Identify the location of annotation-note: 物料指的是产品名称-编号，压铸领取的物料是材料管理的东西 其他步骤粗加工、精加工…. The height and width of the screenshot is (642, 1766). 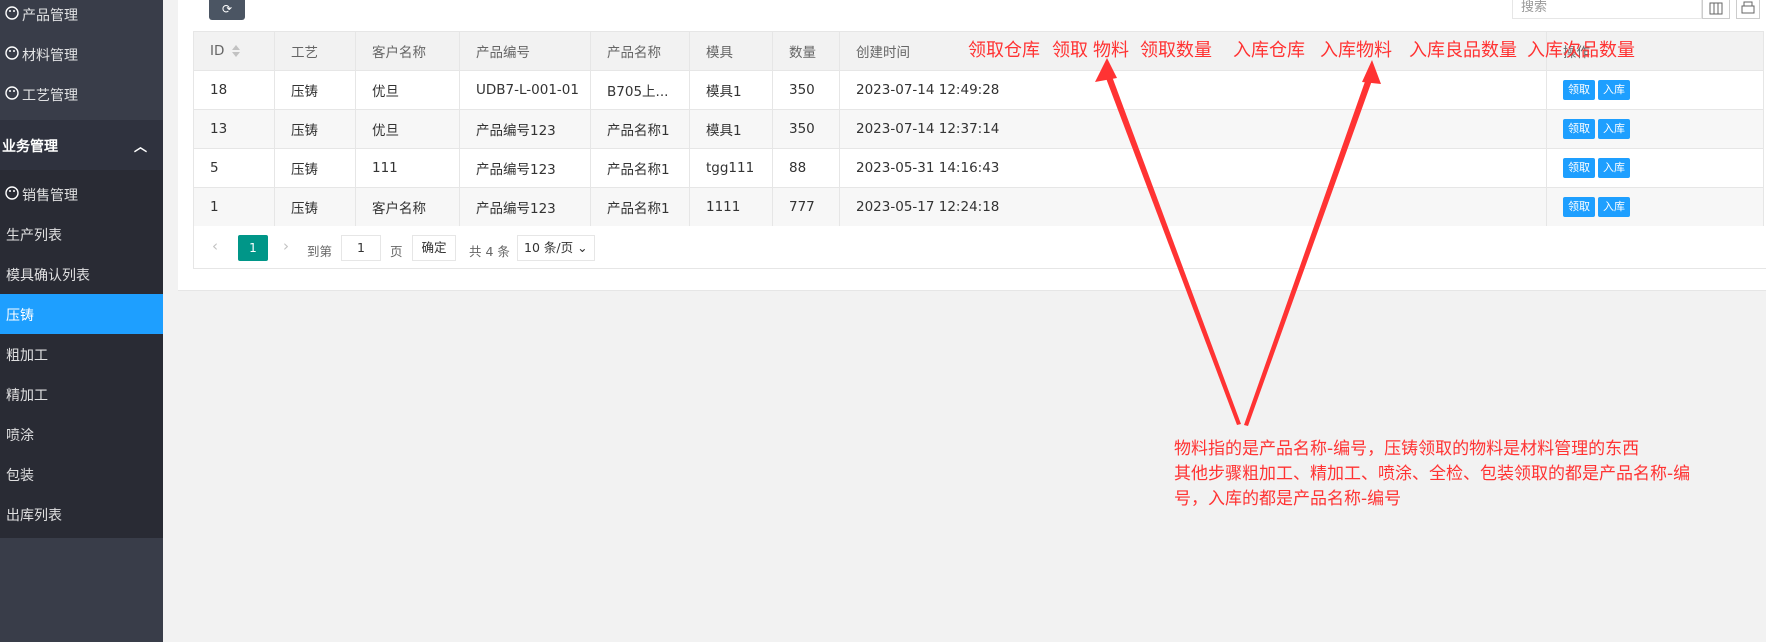
(1454, 474).